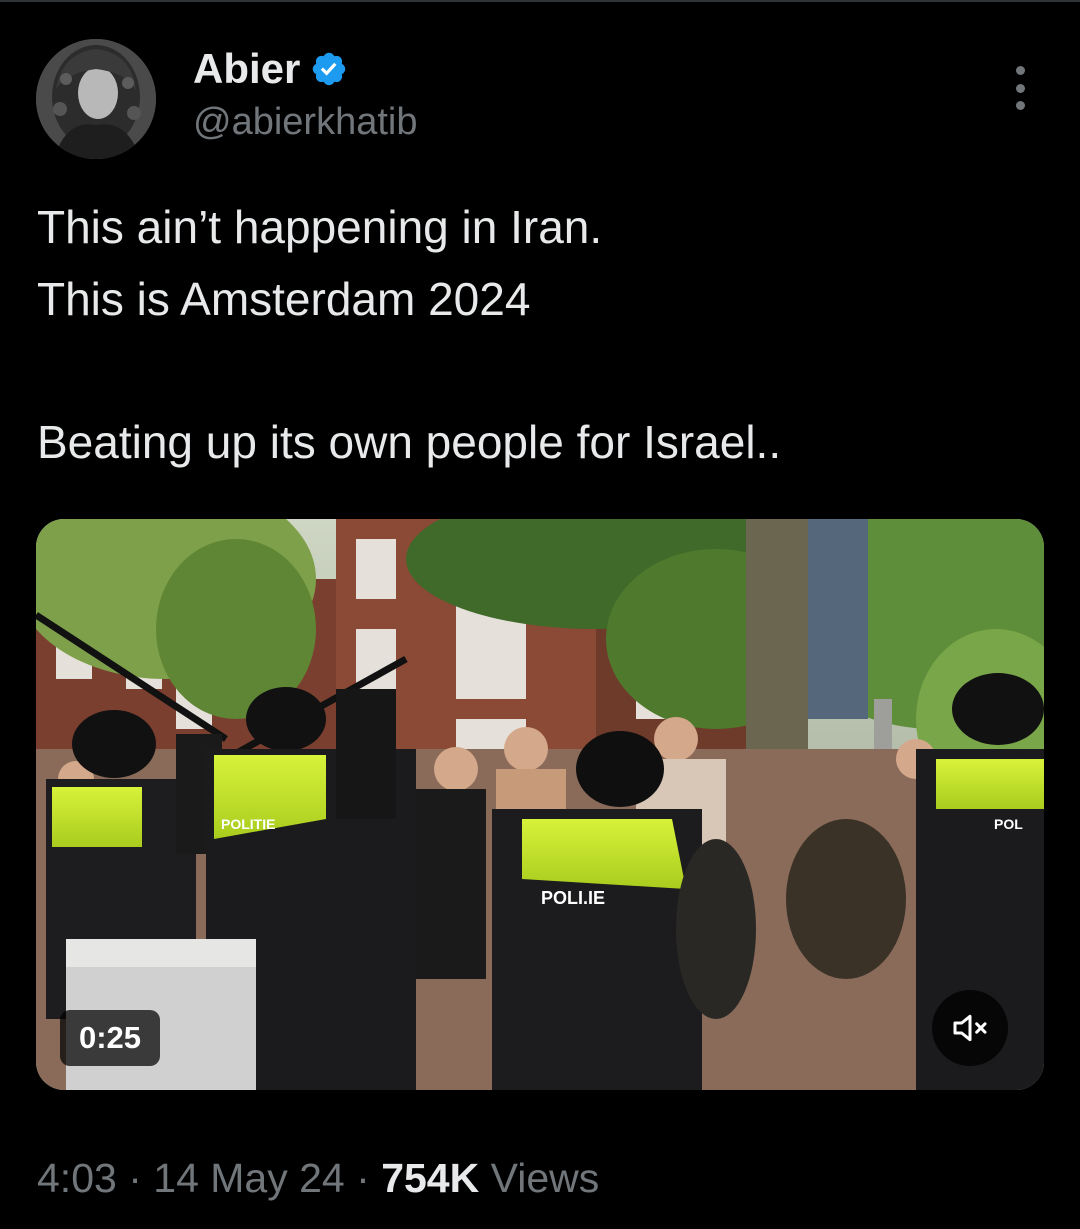 The width and height of the screenshot is (1080, 1229). What do you see at coordinates (430, 1178) in the screenshot?
I see `views-count: 754K` at bounding box center [430, 1178].